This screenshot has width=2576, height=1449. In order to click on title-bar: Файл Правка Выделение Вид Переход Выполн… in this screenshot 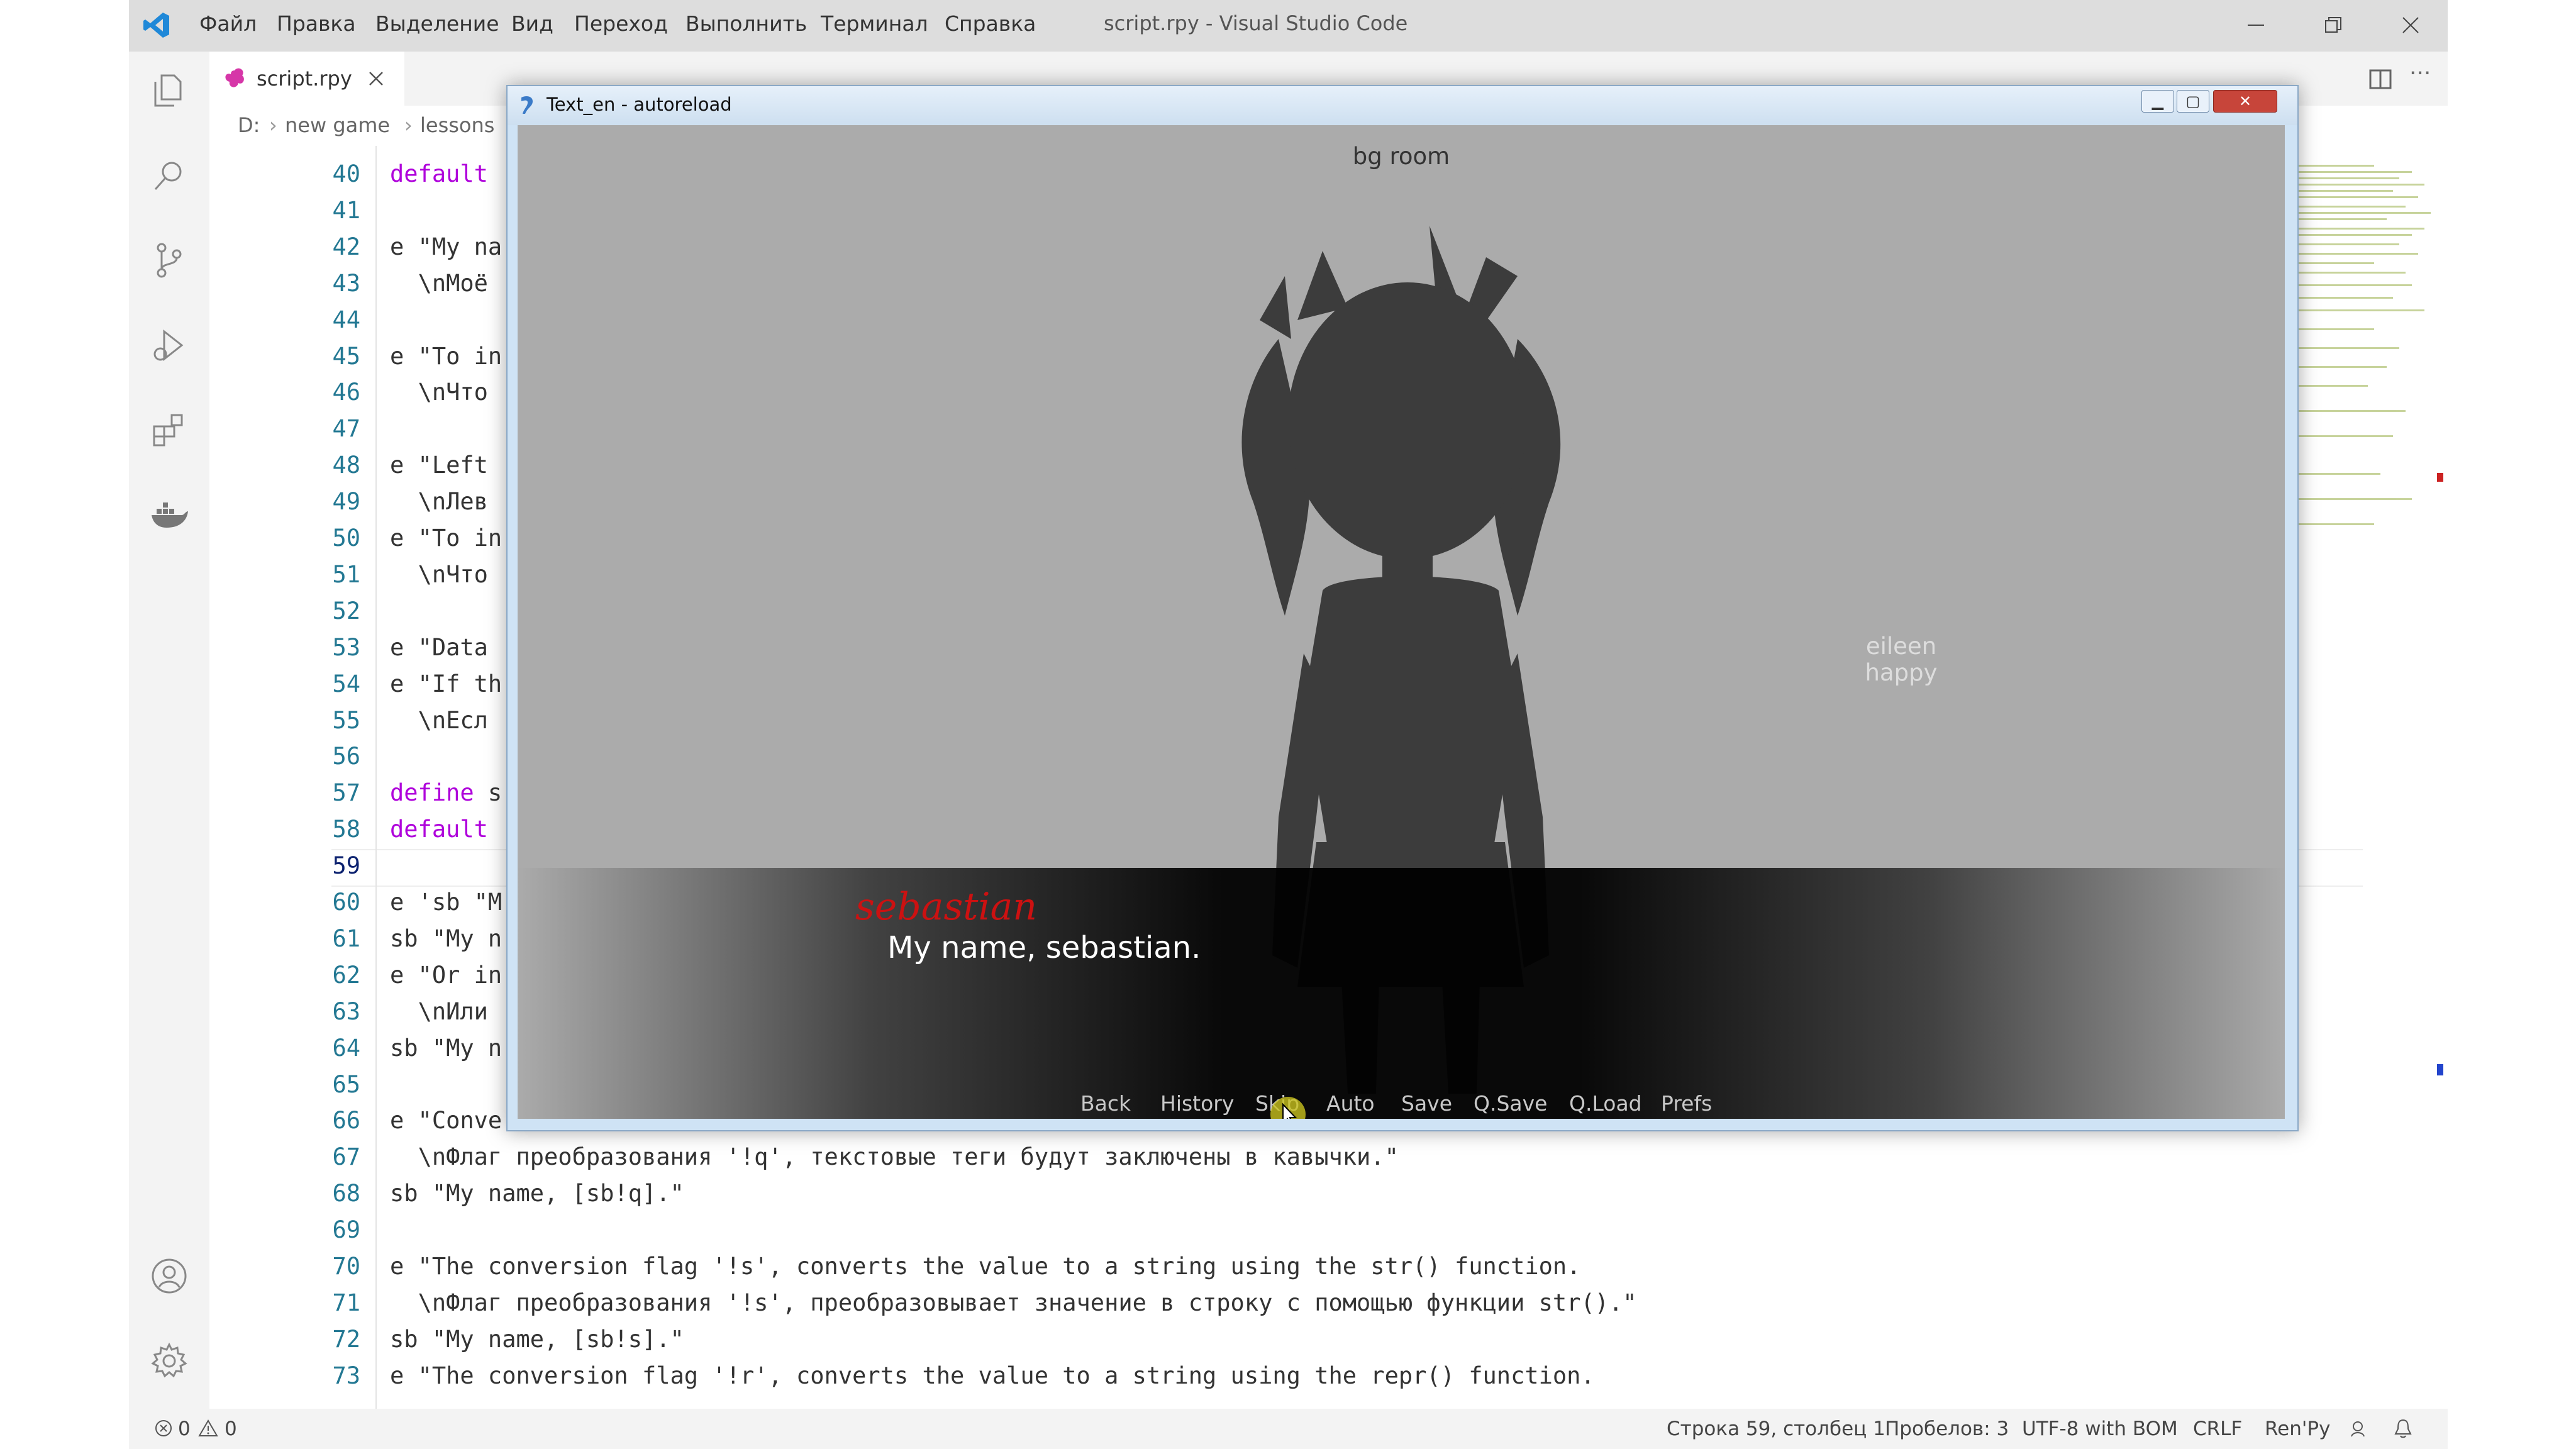, I will do `click(1288, 26)`.